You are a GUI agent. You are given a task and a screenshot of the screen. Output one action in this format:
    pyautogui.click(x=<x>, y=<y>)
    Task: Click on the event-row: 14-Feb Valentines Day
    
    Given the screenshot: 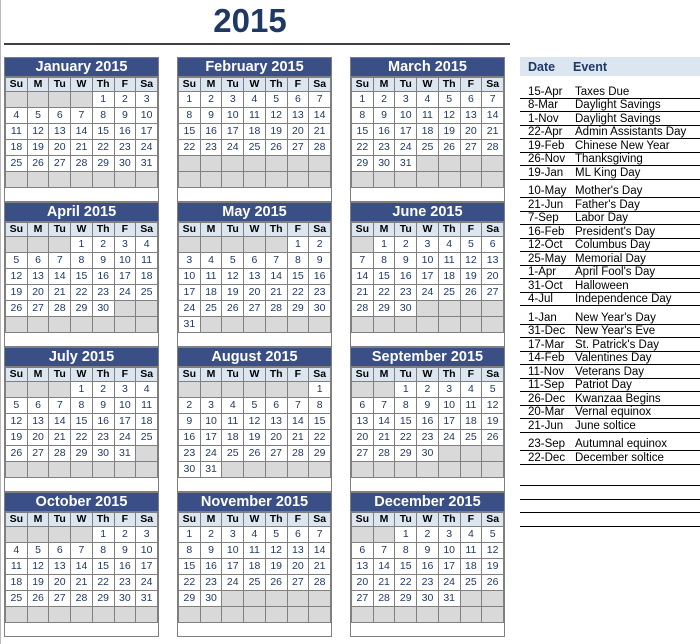 What is the action you would take?
    pyautogui.click(x=610, y=358)
    